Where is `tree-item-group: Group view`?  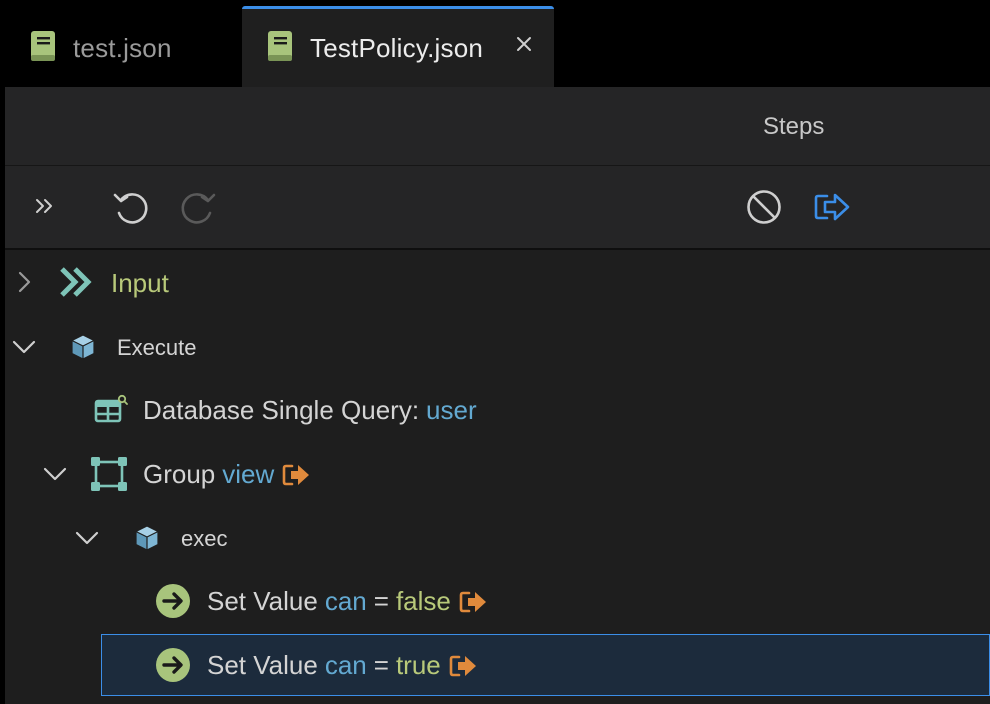
tree-item-group: Group view is located at coordinates (497, 474).